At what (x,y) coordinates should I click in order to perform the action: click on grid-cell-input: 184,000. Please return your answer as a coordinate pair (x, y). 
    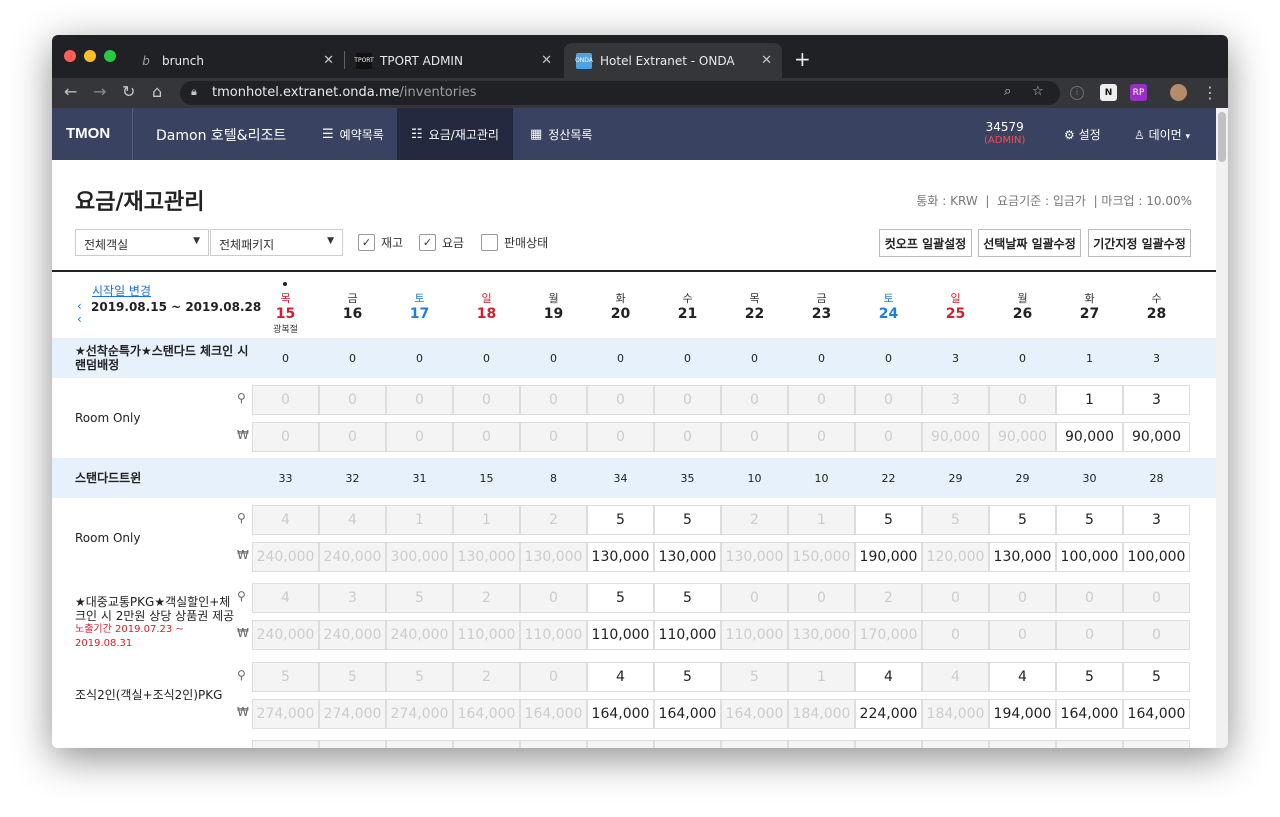
    Looking at the image, I should click on (955, 714).